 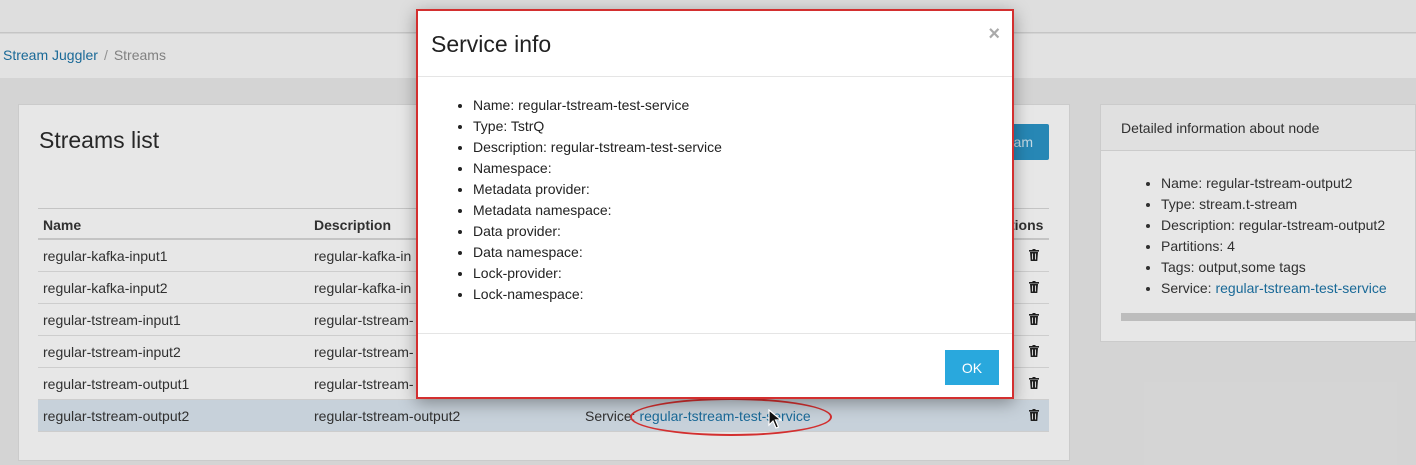 What do you see at coordinates (597, 105) in the screenshot?
I see `service-info-item: Name: regular-tstream-test-service` at bounding box center [597, 105].